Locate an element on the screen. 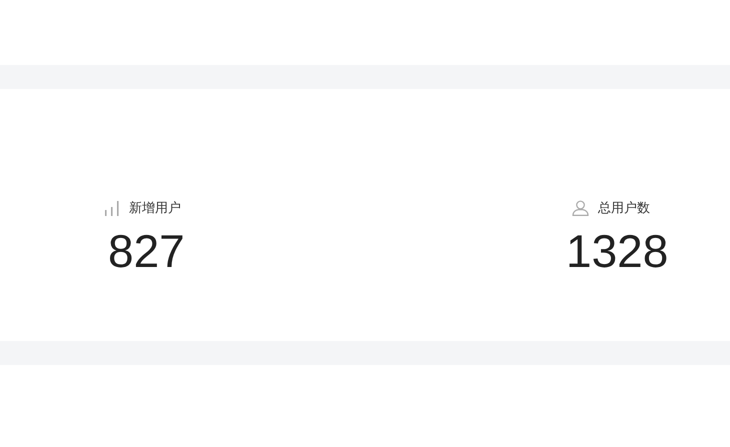  stat-label: 总用户数 is located at coordinates (624, 208).